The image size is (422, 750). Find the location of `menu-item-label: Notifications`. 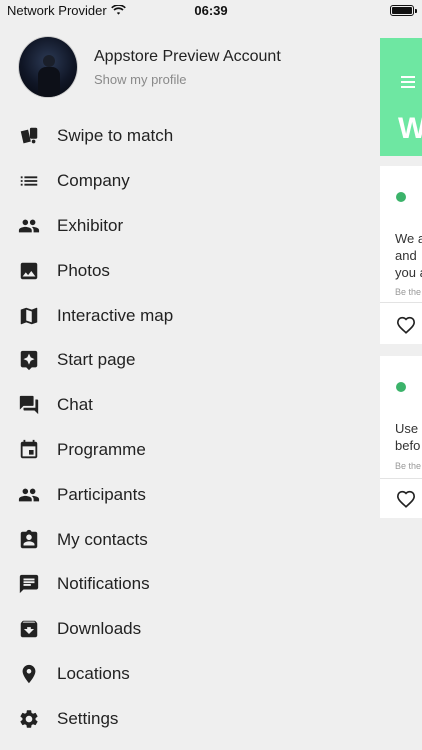

menu-item-label: Notifications is located at coordinates (103, 584).